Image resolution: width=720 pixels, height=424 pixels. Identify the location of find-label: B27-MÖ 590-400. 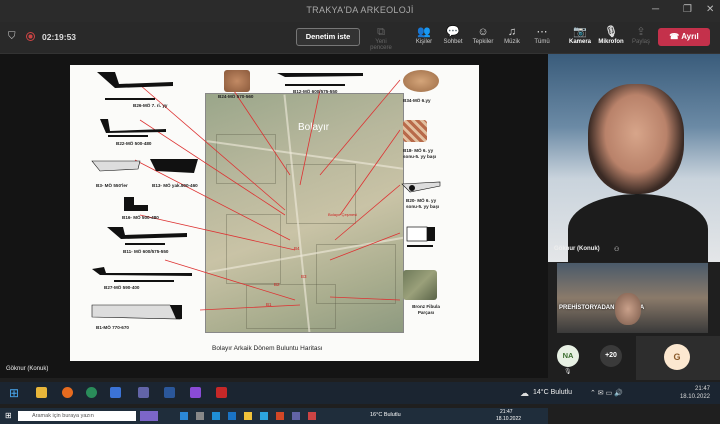
(122, 287).